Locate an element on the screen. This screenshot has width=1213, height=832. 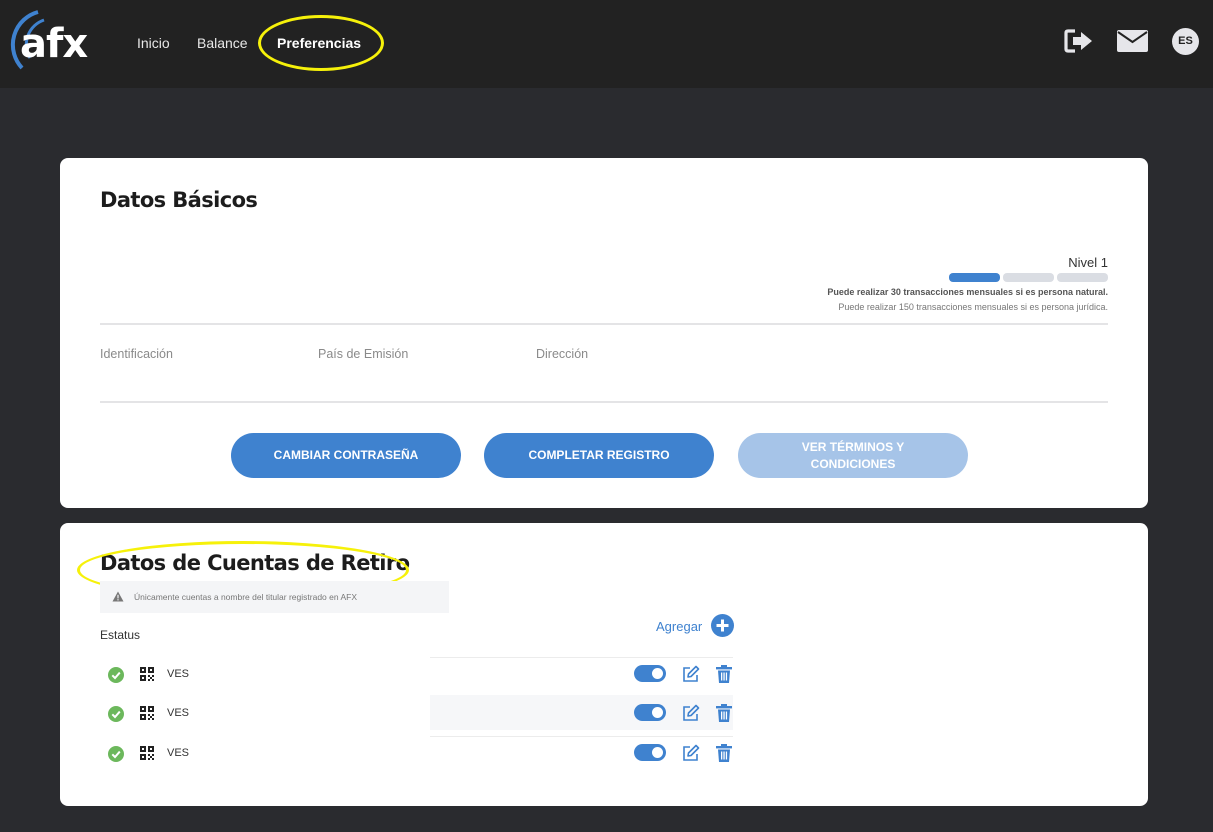
envelope-icon is located at coordinates (1132, 41).